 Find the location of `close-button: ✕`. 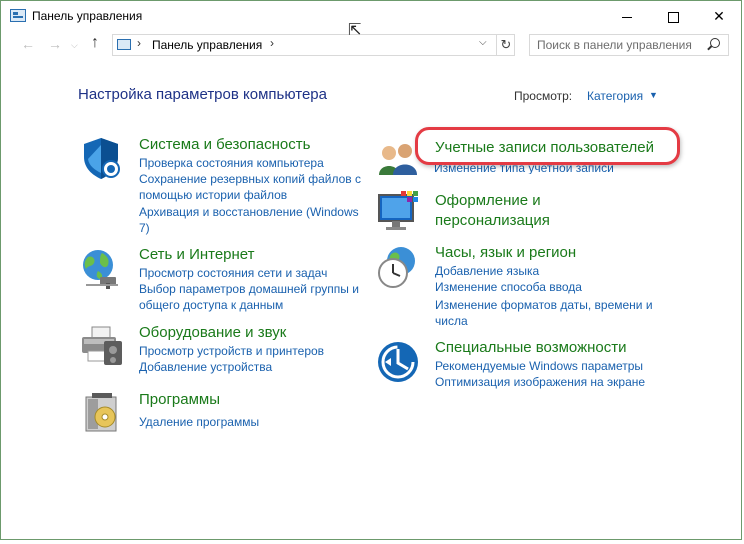

close-button: ✕ is located at coordinates (719, 16).